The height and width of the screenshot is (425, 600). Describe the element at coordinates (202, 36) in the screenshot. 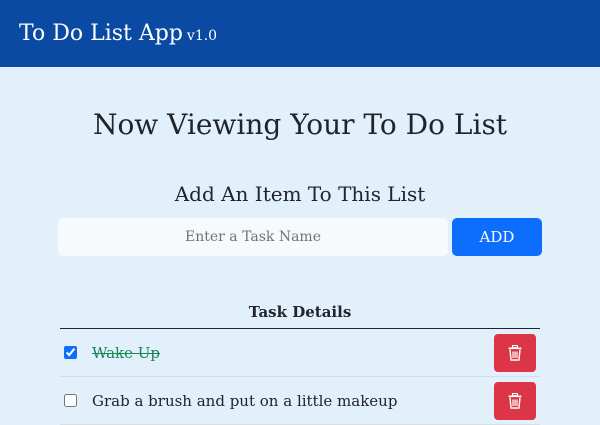

I see `app-version: v1.0` at that location.